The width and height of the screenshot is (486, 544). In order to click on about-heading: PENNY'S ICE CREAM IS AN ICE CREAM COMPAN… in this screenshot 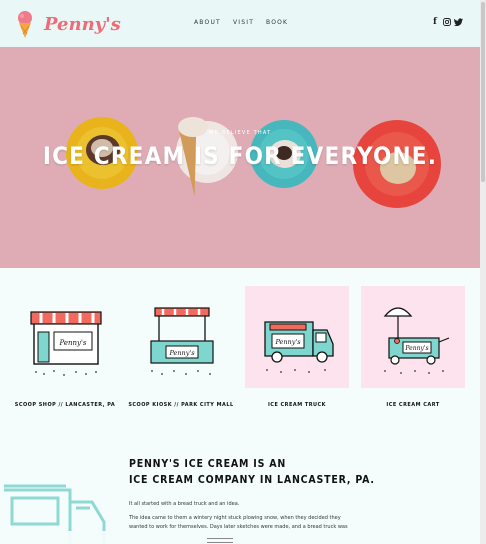, I will do `click(259, 472)`.